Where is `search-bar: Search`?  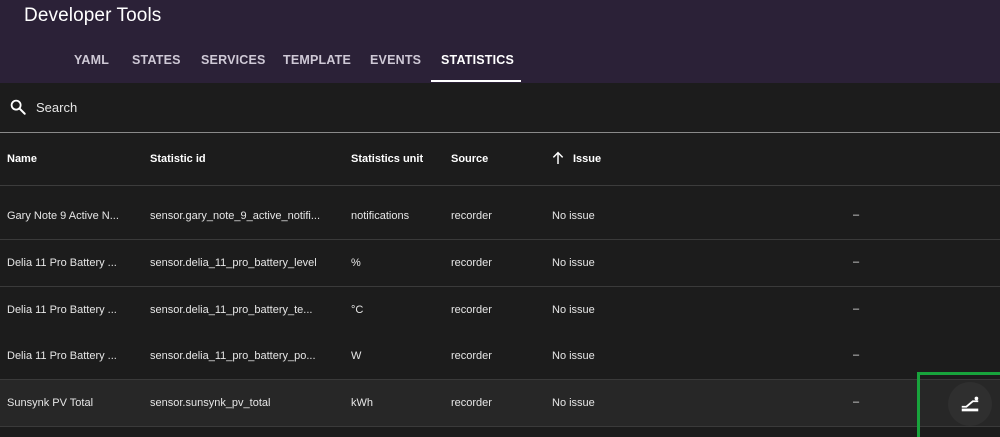
search-bar: Search is located at coordinates (500, 108).